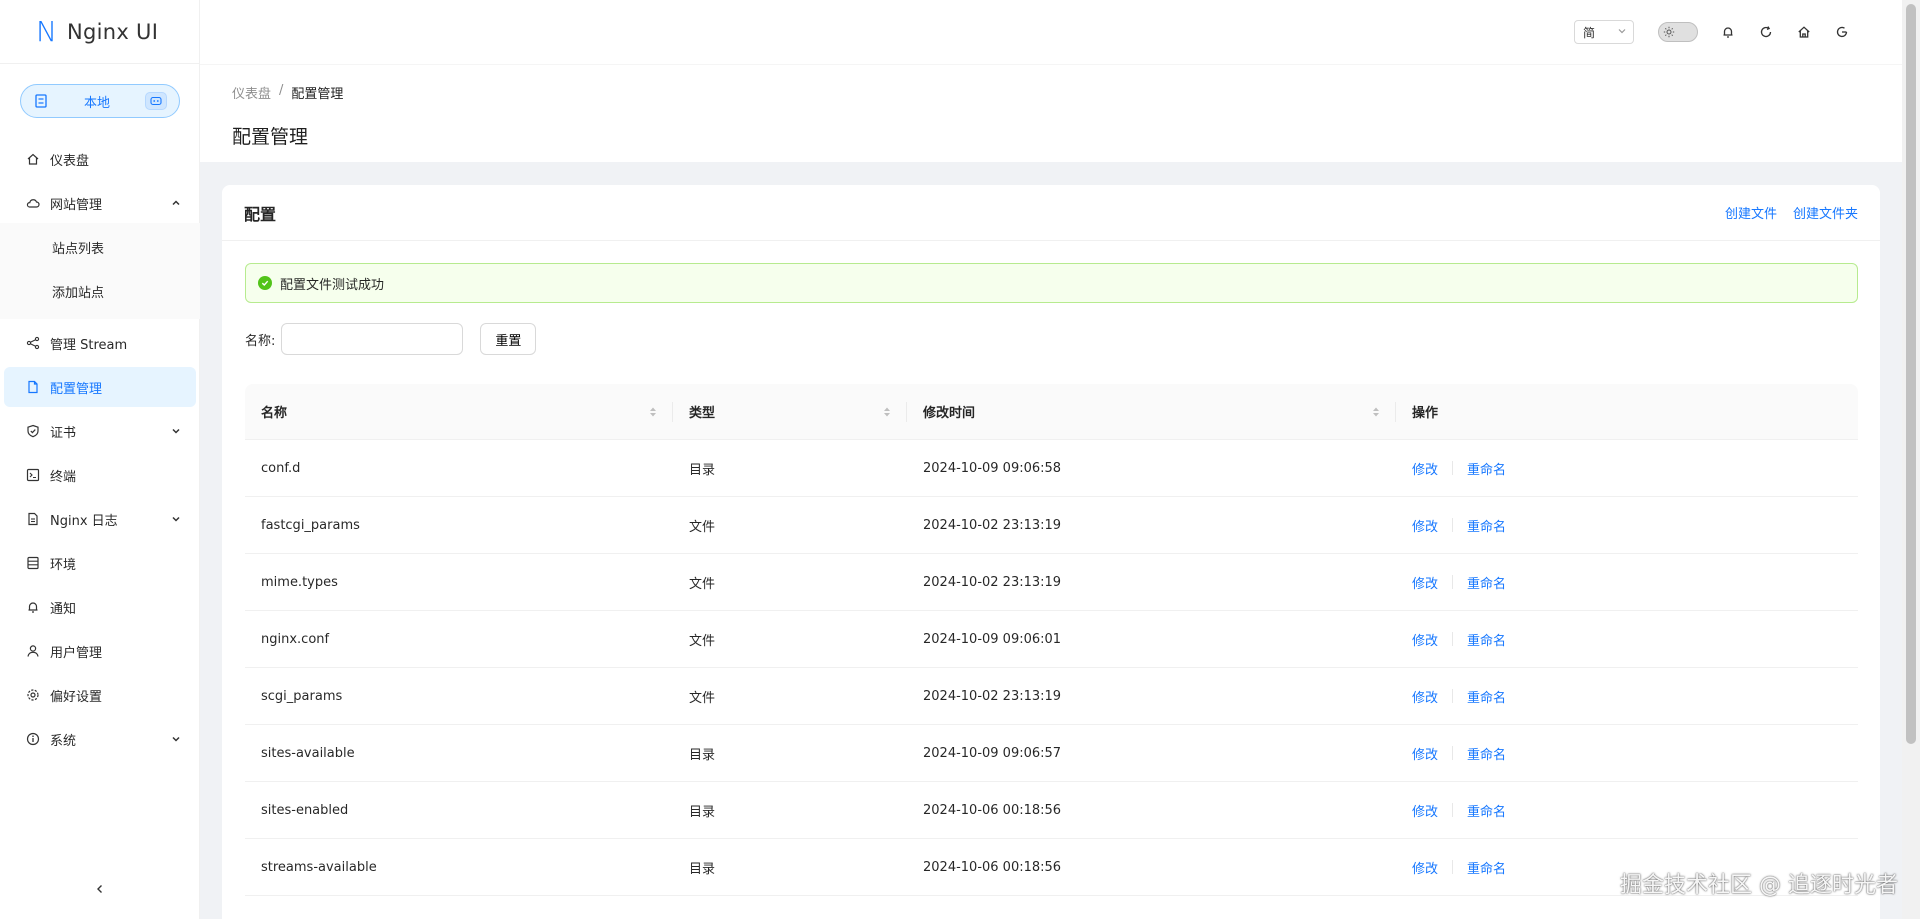 Image resolution: width=1920 pixels, height=919 pixels. Describe the element at coordinates (1911, 374) in the screenshot. I see `scrollbar-thumb` at that location.